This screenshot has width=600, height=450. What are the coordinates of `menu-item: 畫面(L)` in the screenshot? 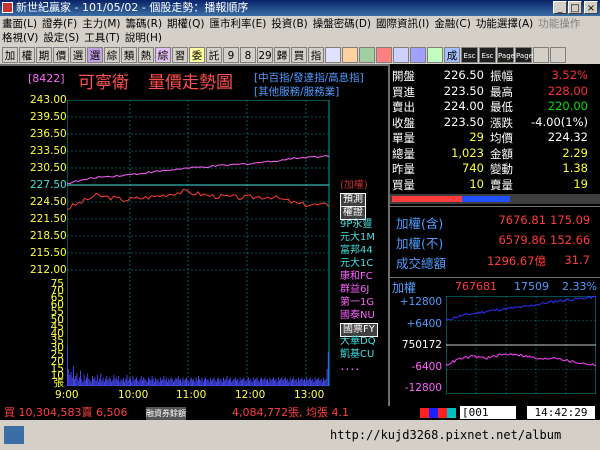 It's located at (19, 24).